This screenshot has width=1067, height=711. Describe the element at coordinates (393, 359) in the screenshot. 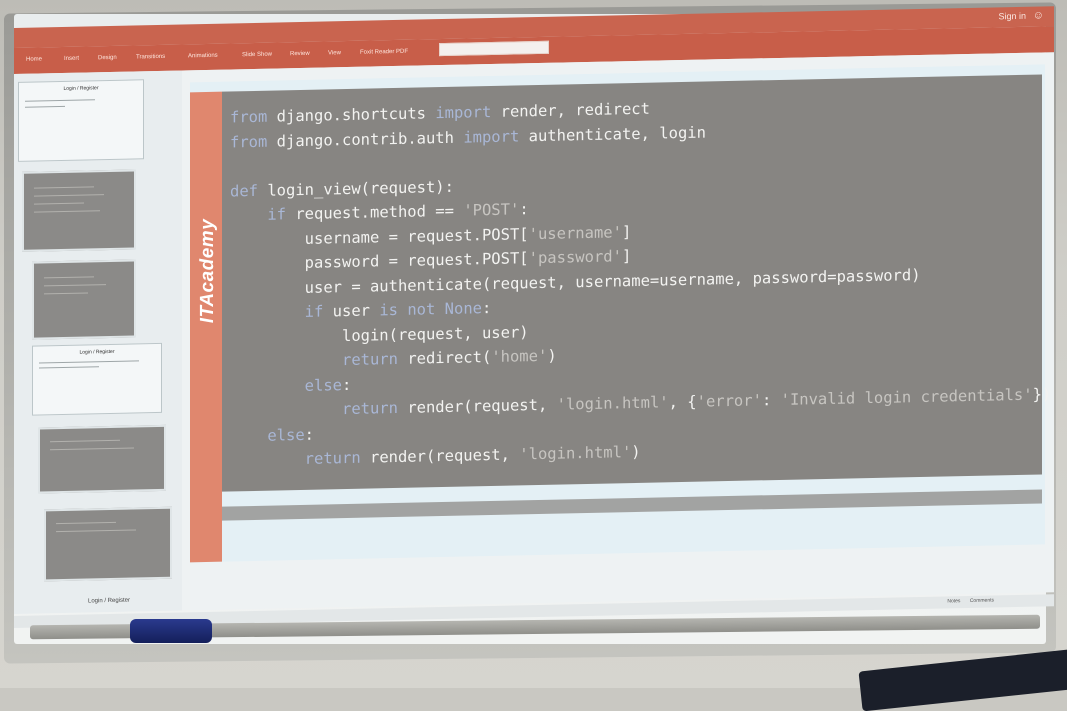

I see `code-line: return redirect('home')` at that location.